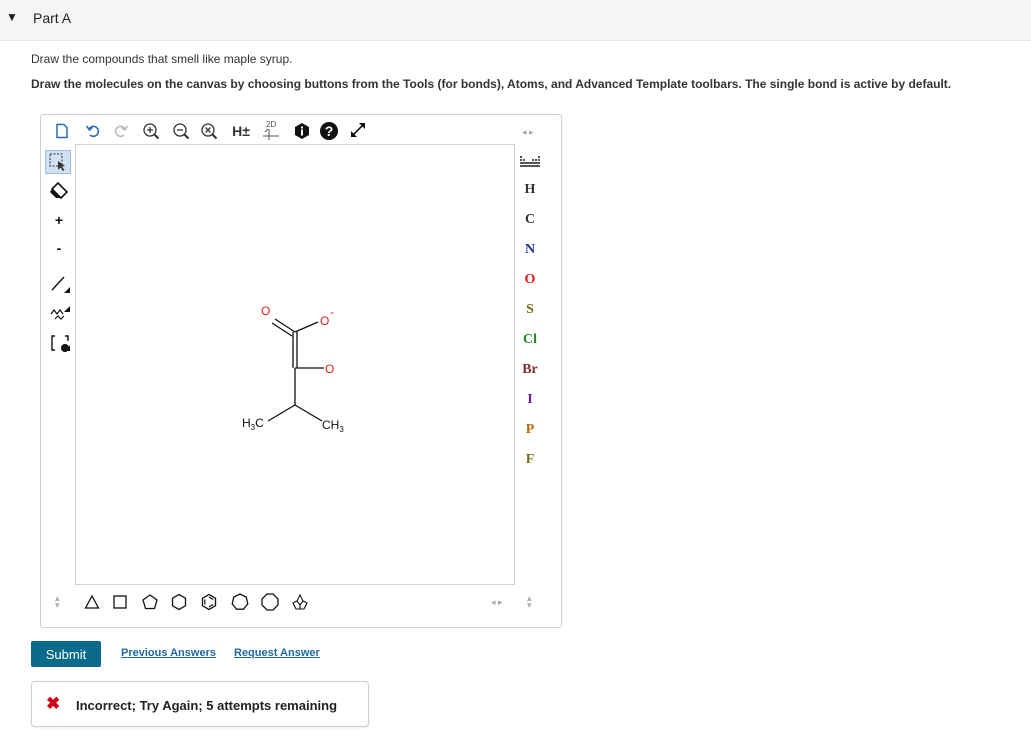 This screenshot has width=1031, height=736. What do you see at coordinates (209, 131) in the screenshot?
I see `zoom-reset-icon` at bounding box center [209, 131].